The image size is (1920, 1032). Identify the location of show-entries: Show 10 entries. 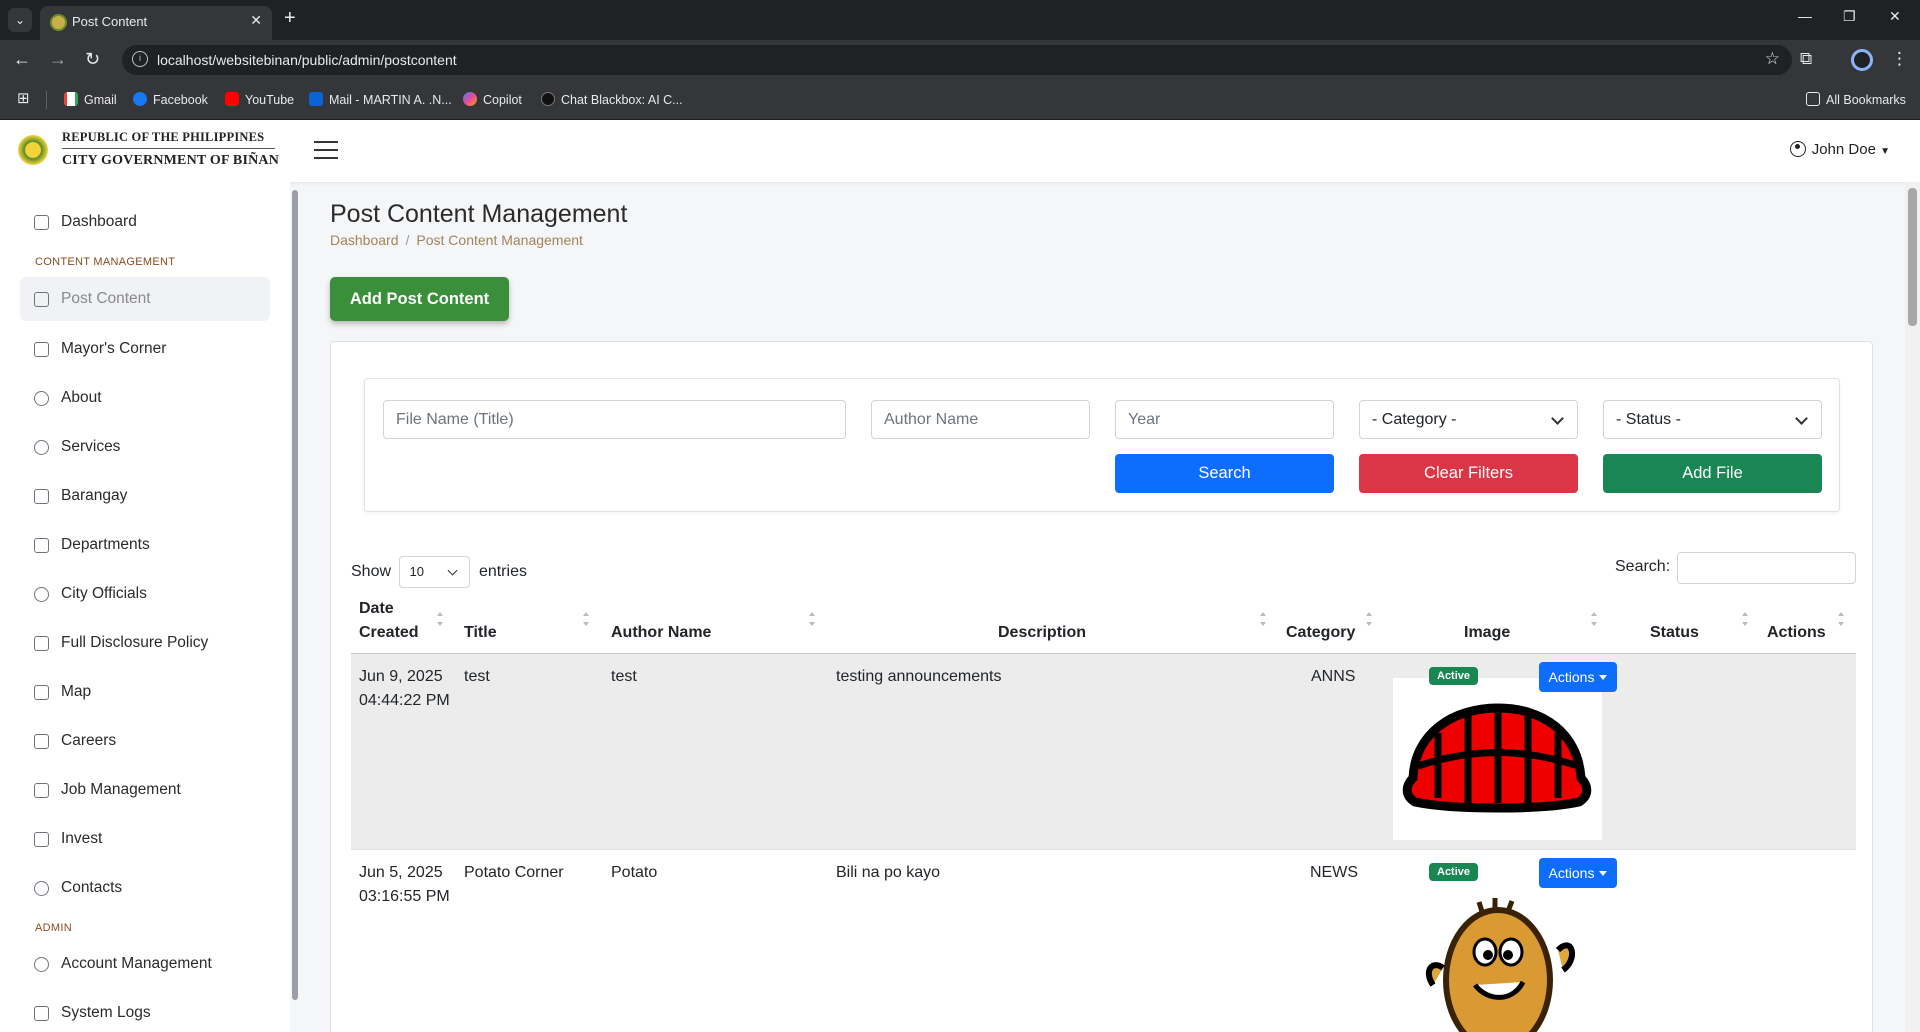
(439, 572).